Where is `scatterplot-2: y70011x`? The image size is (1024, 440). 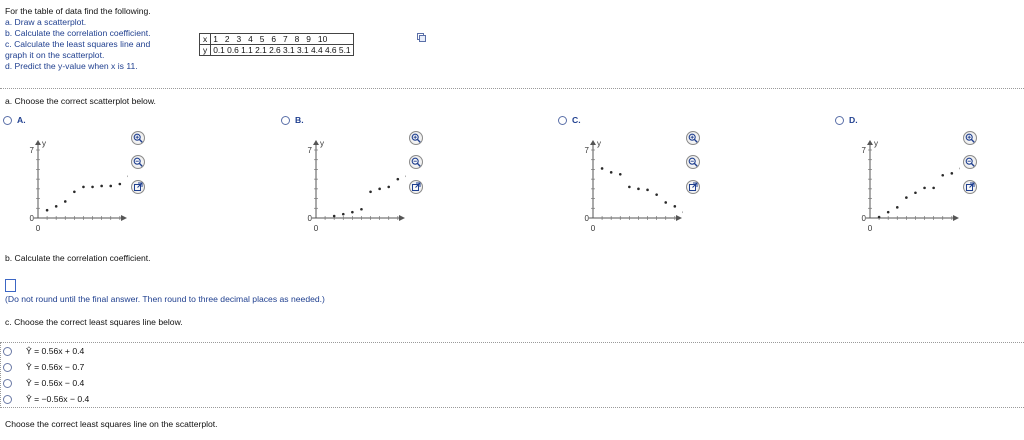 scatterplot-2: y70011x is located at coordinates (357, 186).